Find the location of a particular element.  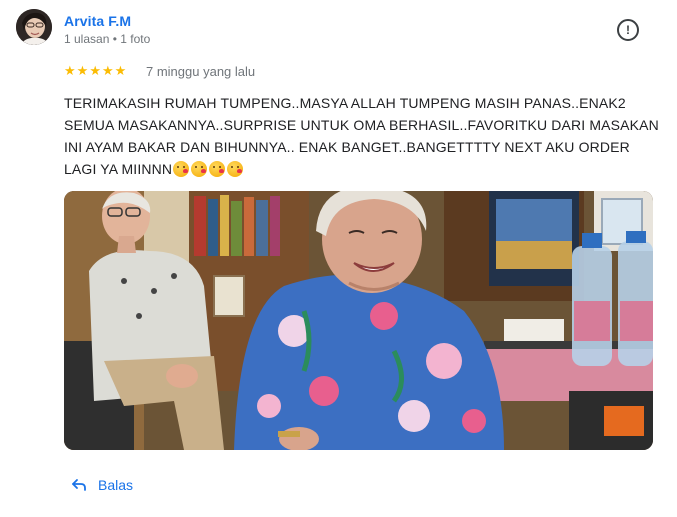

review-time: 7 minggu yang lalu is located at coordinates (201, 71).